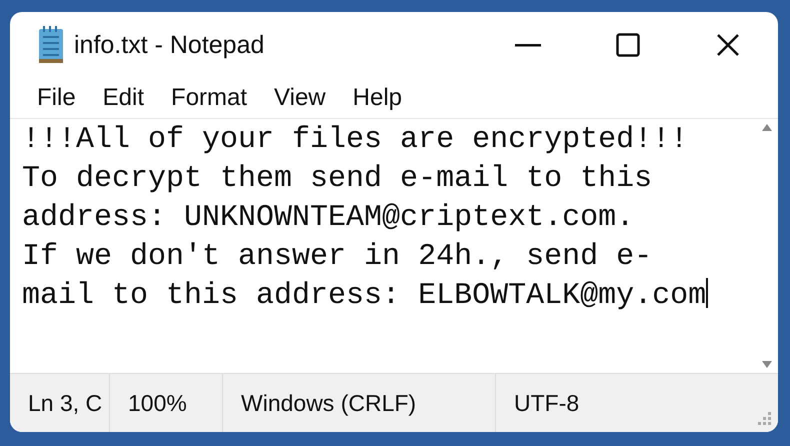  What do you see at coordinates (59, 98) in the screenshot?
I see `menu-item: File` at bounding box center [59, 98].